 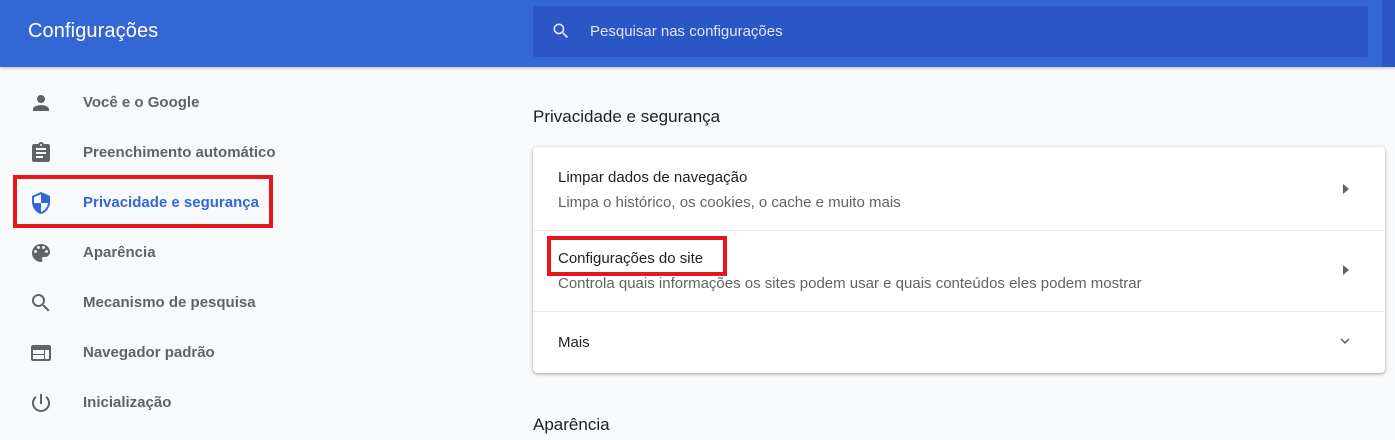 I want to click on browser-window-icon, so click(x=41, y=353).